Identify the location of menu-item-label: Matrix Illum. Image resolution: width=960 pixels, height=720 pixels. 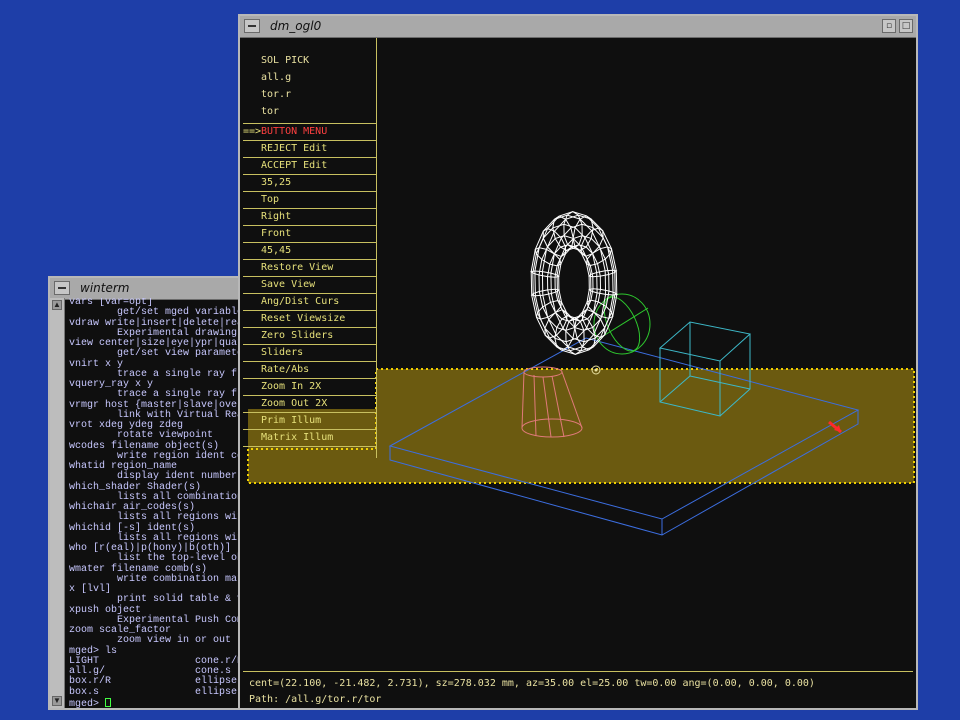
(297, 437).